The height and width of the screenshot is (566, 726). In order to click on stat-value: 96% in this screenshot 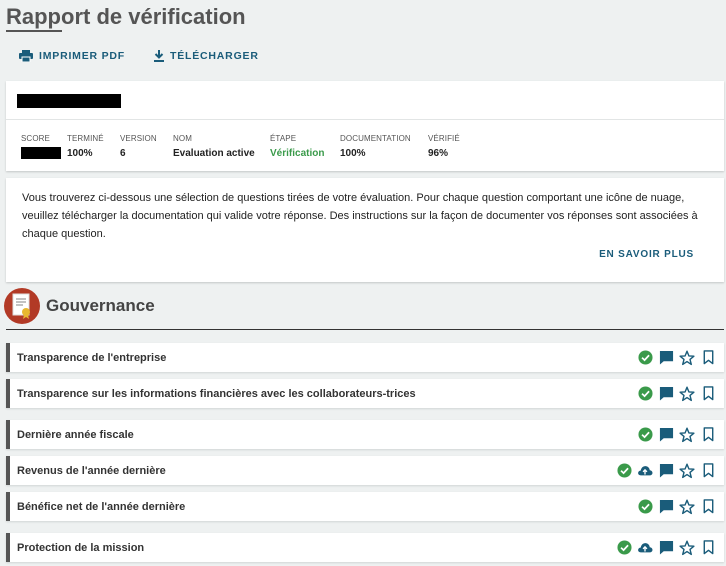, I will do `click(438, 153)`.